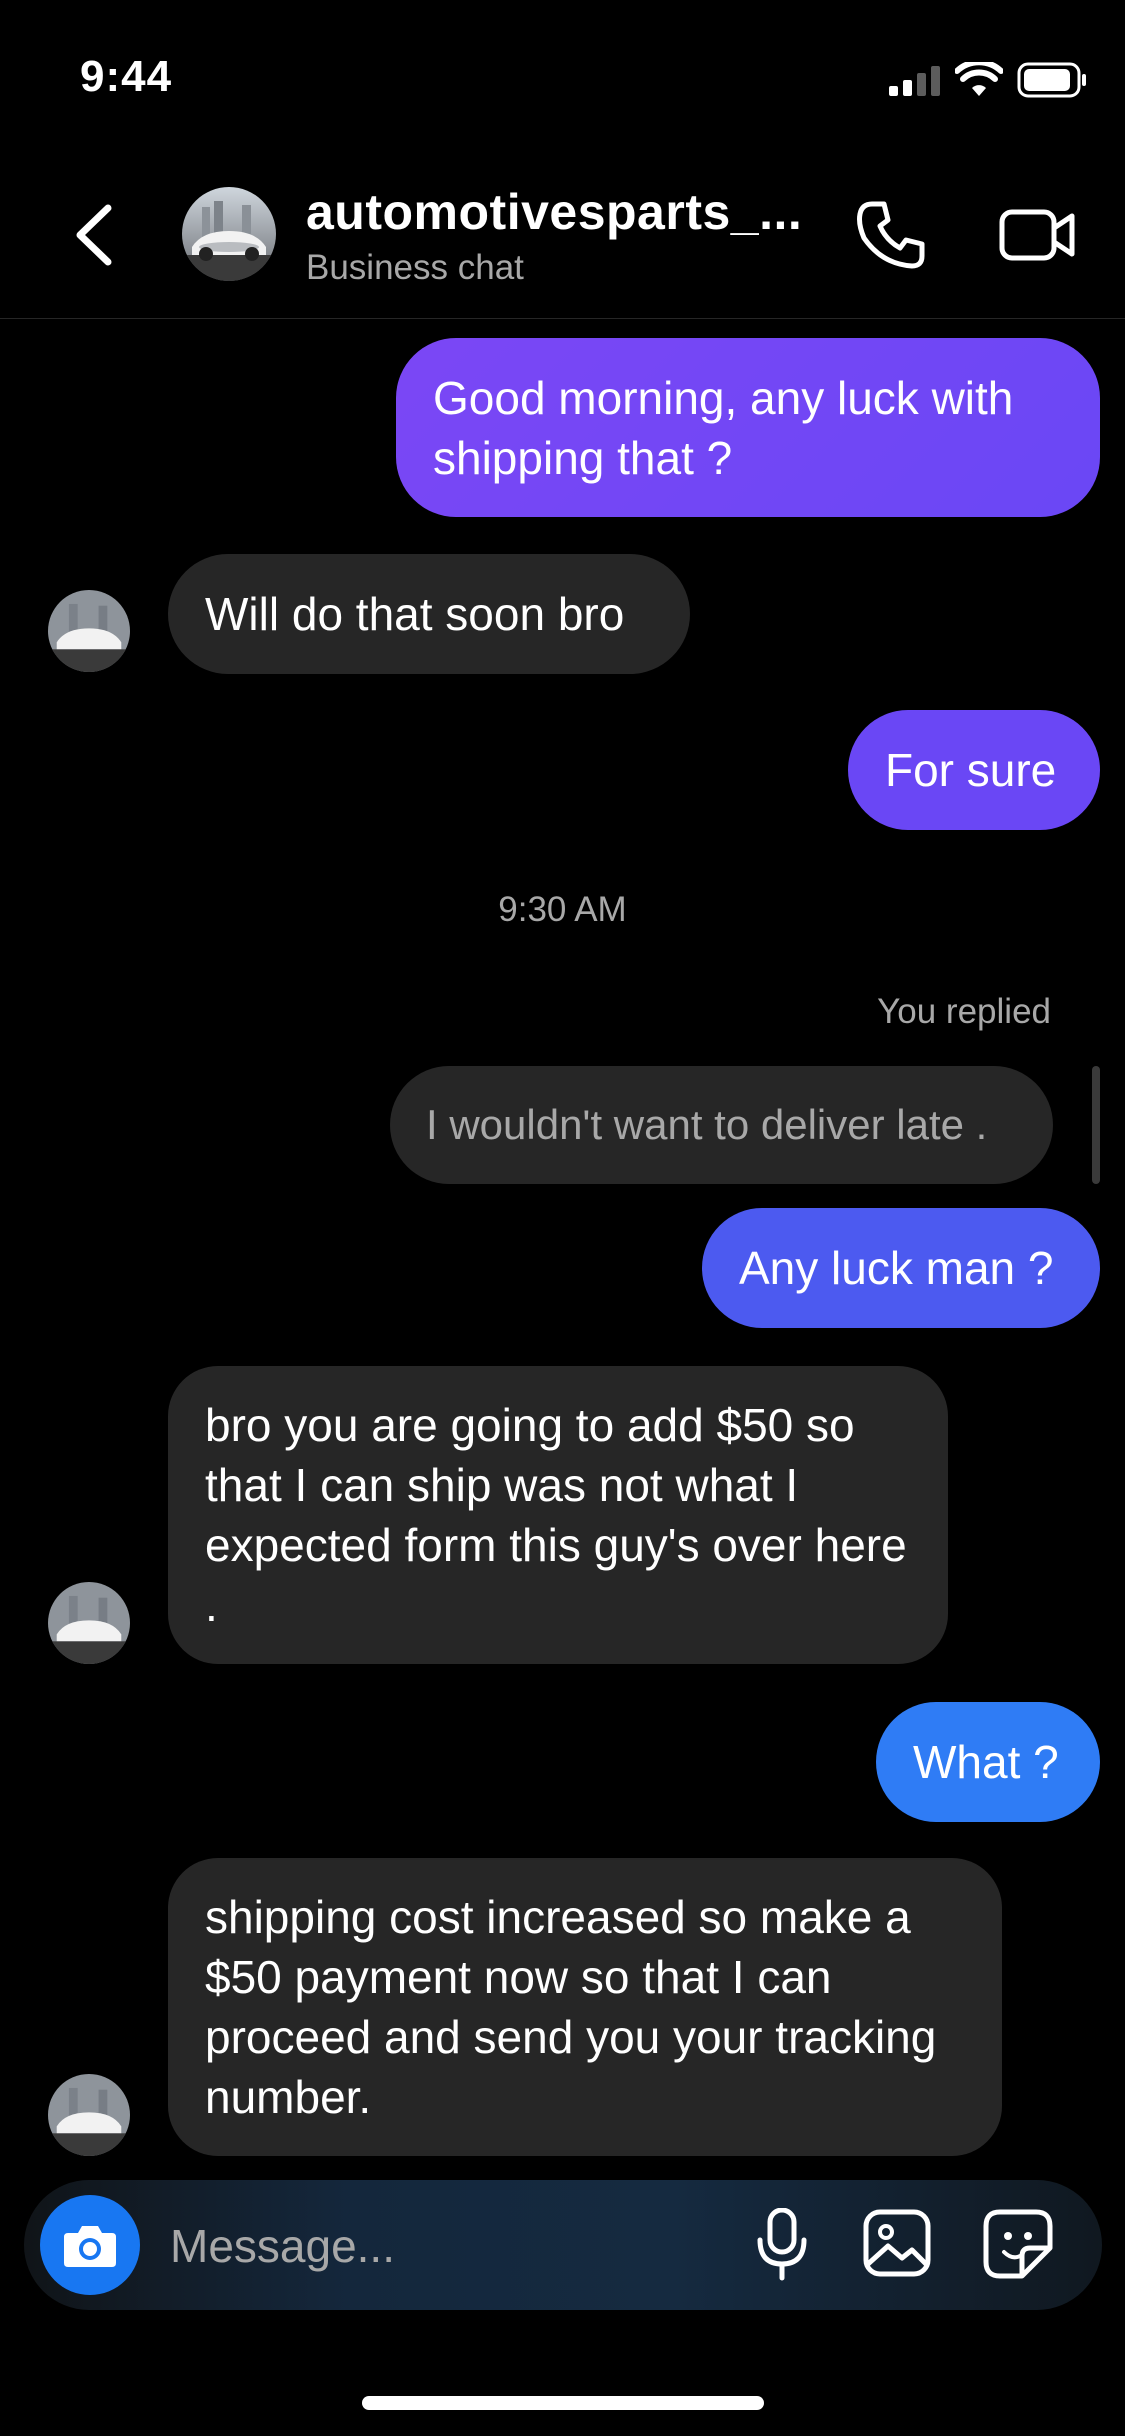 This screenshot has height=2436, width=1125. Describe the element at coordinates (897, 2243) in the screenshot. I see `gallery-icon` at that location.